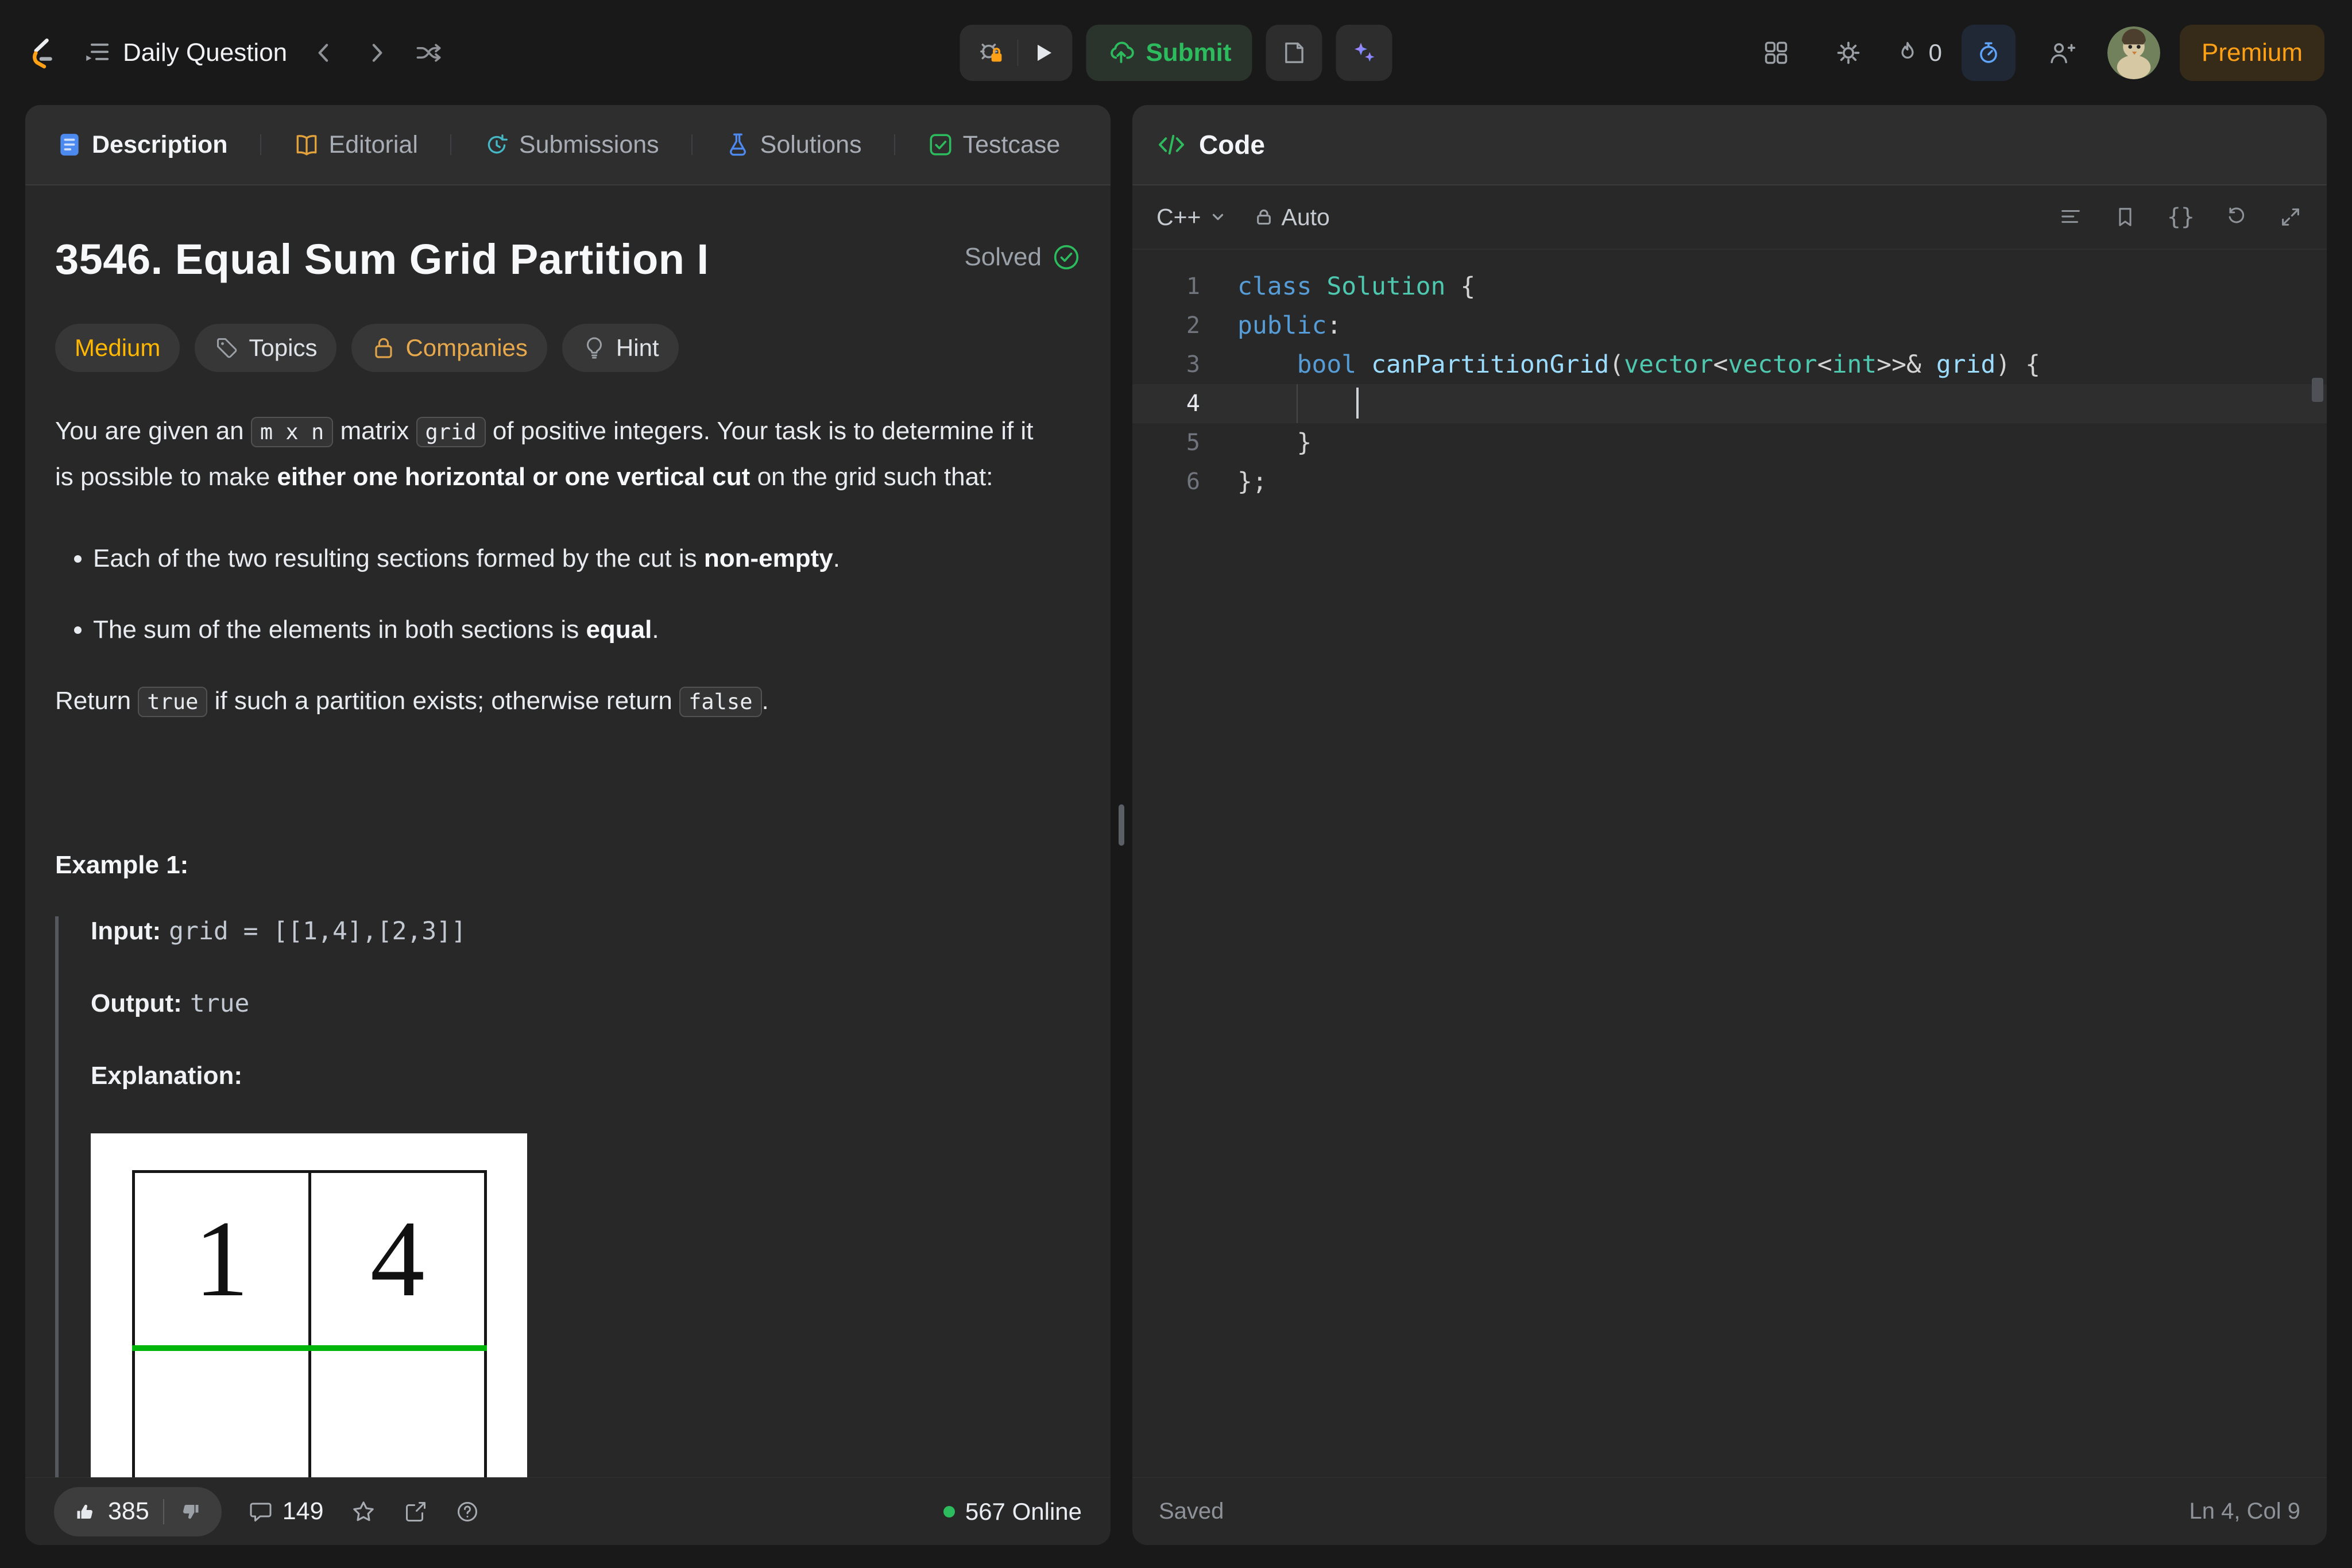 The width and height of the screenshot is (2352, 1568). Describe the element at coordinates (1292, 218) in the screenshot. I see `auto-mode: Auto` at that location.